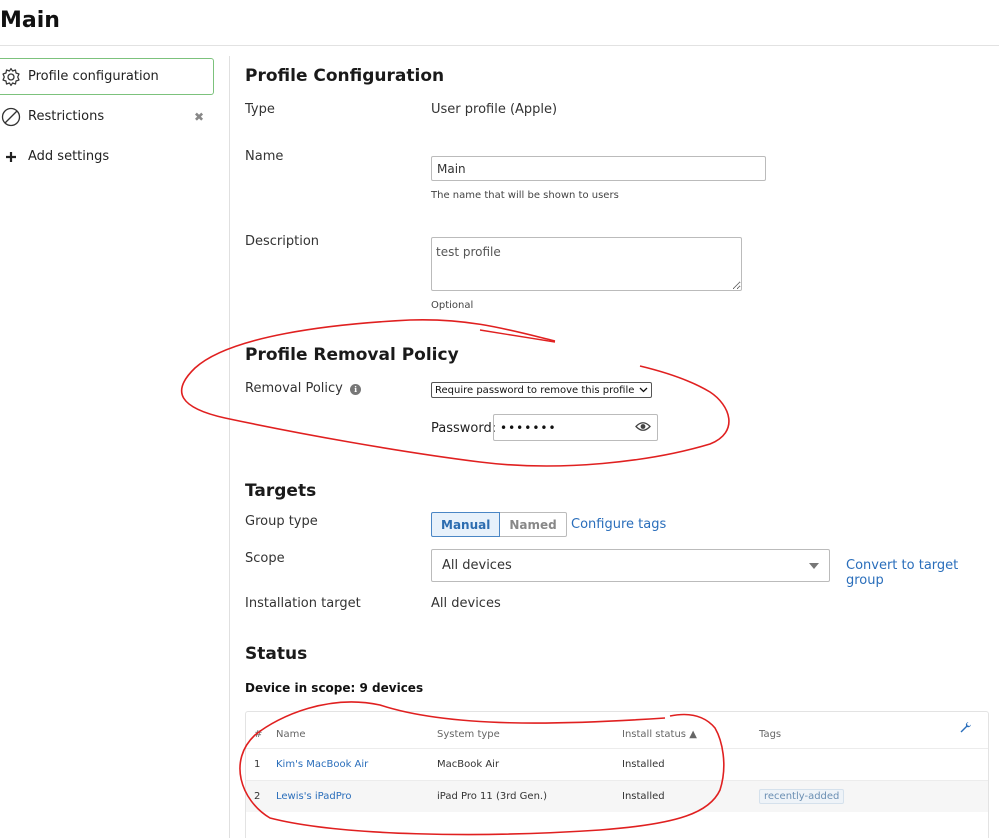 The height and width of the screenshot is (838, 999). Describe the element at coordinates (477, 565) in the screenshot. I see `scope-value: All devices` at that location.